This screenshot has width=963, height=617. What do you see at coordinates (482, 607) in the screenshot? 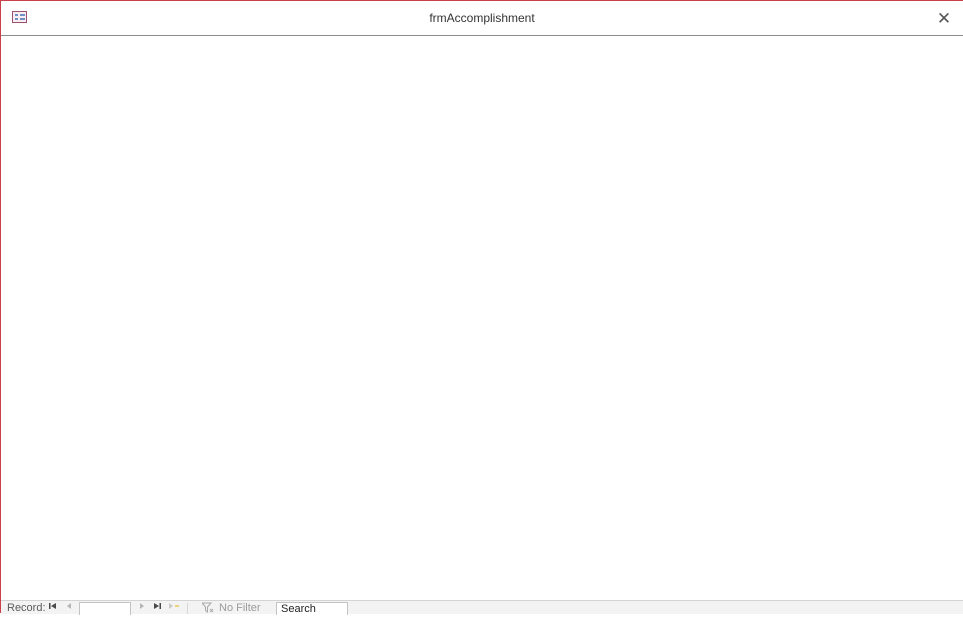
I see `record-navigation-bar: Record: No Filter Search` at bounding box center [482, 607].